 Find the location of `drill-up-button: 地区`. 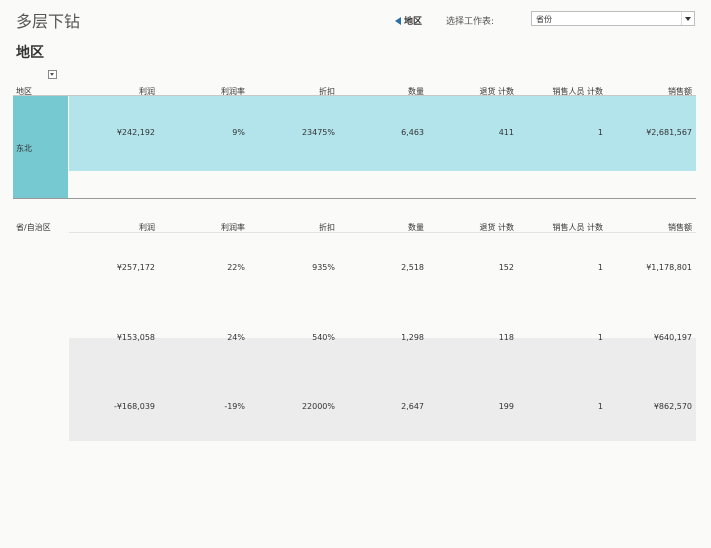

drill-up-button: 地区 is located at coordinates (408, 20).